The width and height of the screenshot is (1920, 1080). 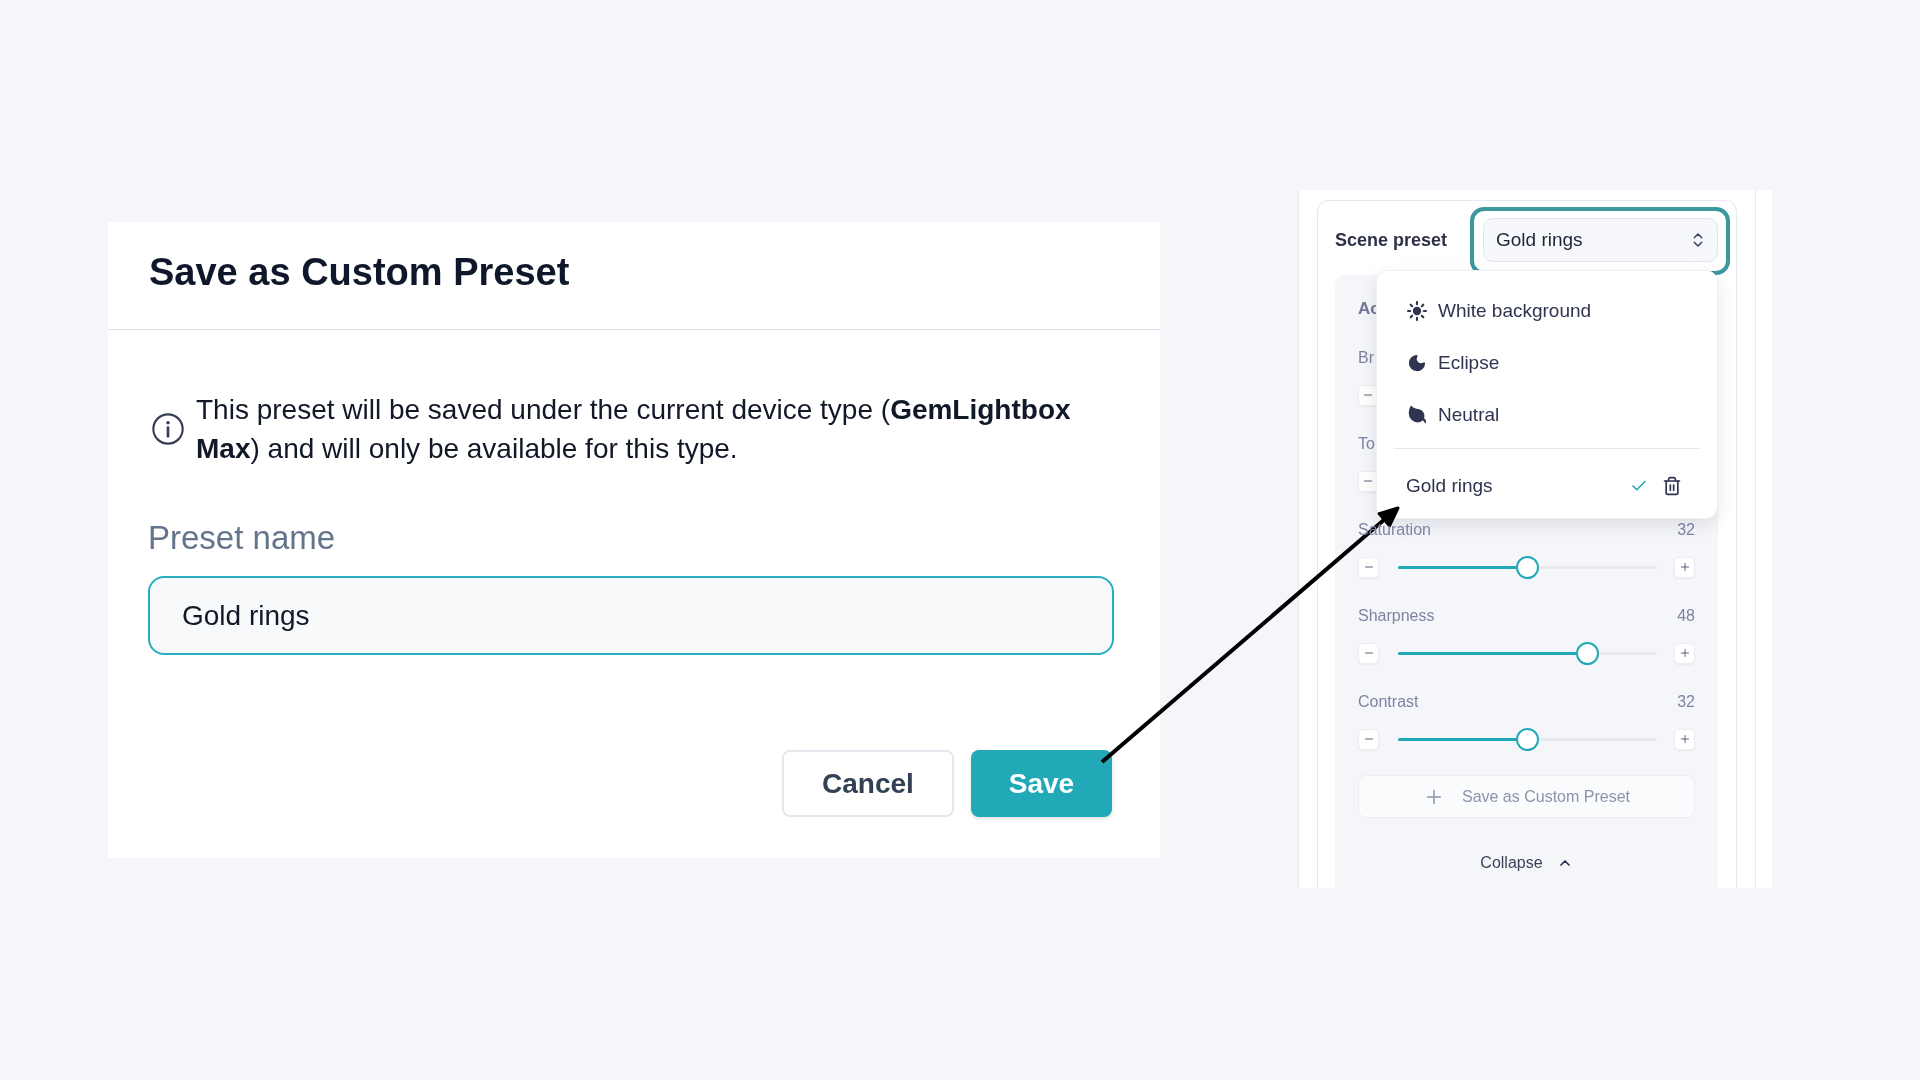 I want to click on field-label: Scene preset, so click(x=1391, y=240).